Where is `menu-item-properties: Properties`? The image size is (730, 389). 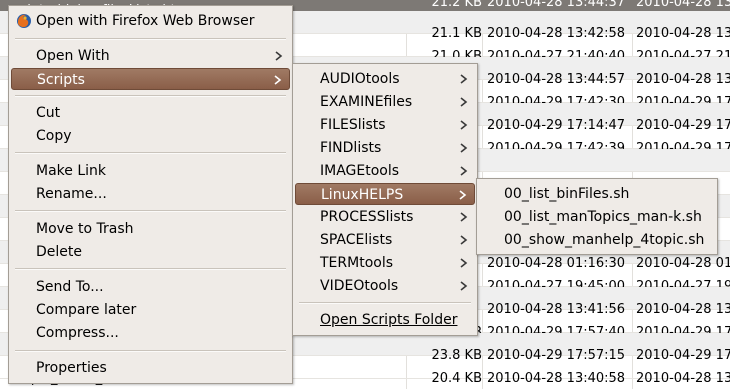 menu-item-properties: Properties is located at coordinates (150, 368).